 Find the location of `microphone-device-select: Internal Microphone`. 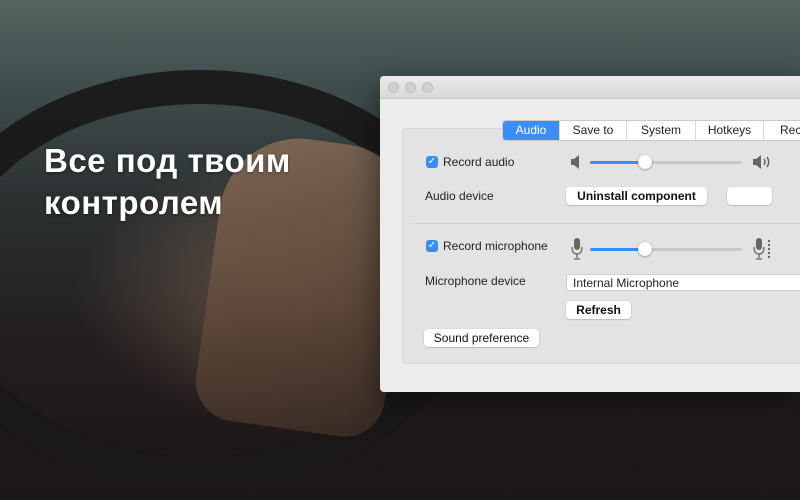

microphone-device-select: Internal Microphone is located at coordinates (683, 282).